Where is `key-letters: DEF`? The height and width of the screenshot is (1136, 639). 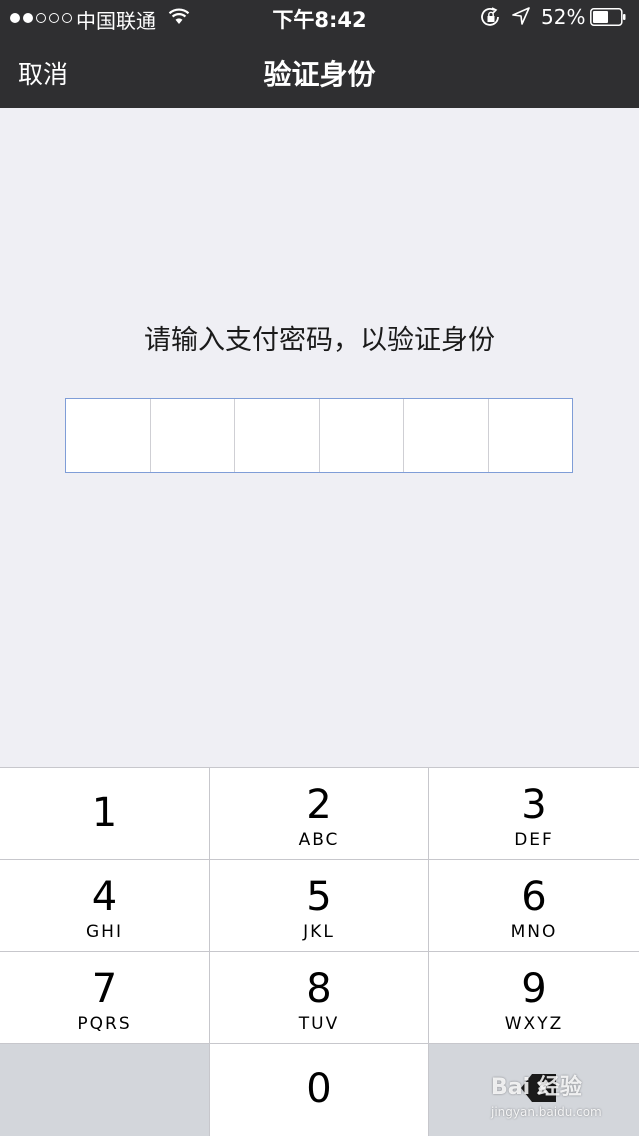
key-letters: DEF is located at coordinates (534, 840).